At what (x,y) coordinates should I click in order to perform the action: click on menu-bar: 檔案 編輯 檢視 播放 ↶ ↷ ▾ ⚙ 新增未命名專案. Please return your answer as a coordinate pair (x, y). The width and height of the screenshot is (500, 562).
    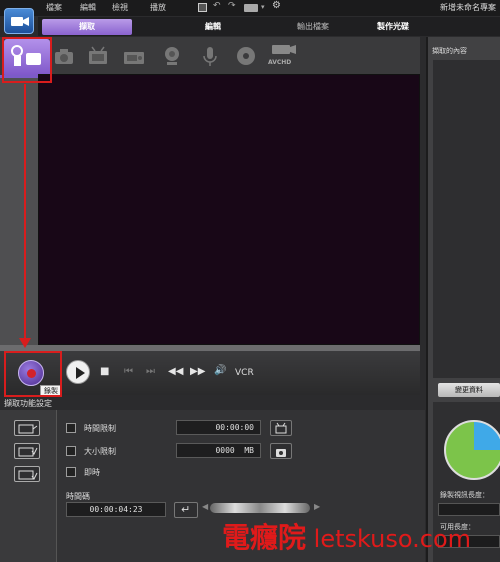
    Looking at the image, I should click on (250, 8).